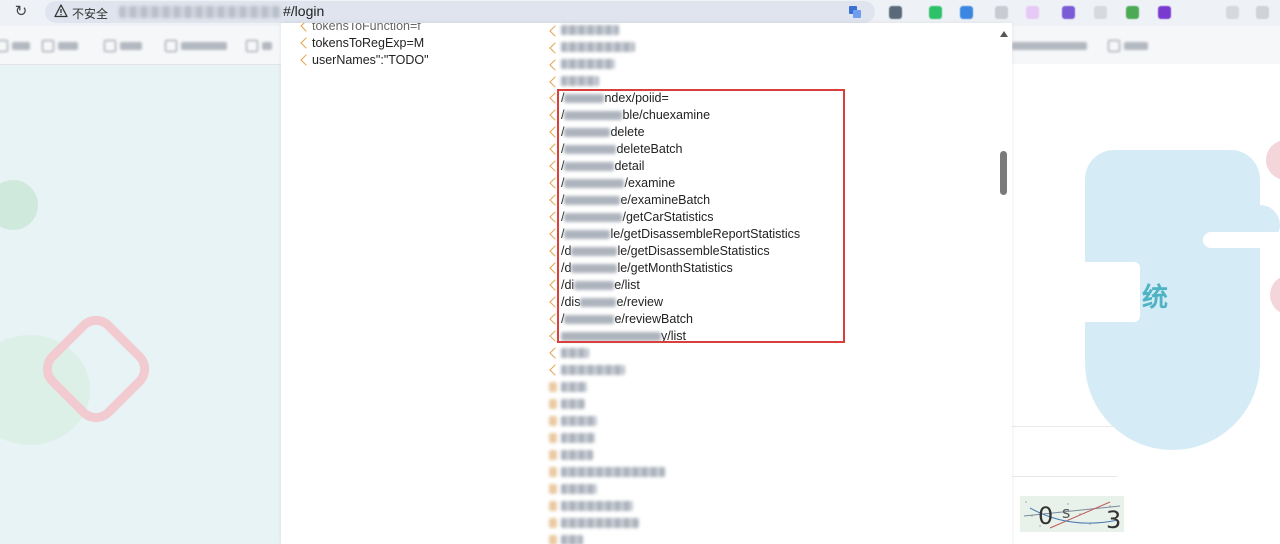 The image size is (1280, 544). What do you see at coordinates (21, 12) in the screenshot?
I see `reload-icon: ↻` at bounding box center [21, 12].